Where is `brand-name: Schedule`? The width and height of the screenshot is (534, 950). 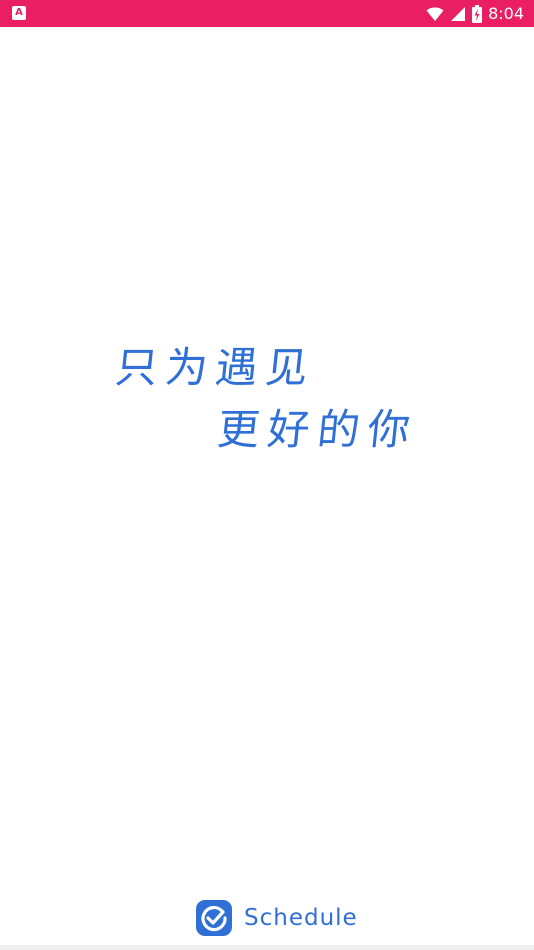
brand-name: Schedule is located at coordinates (301, 918).